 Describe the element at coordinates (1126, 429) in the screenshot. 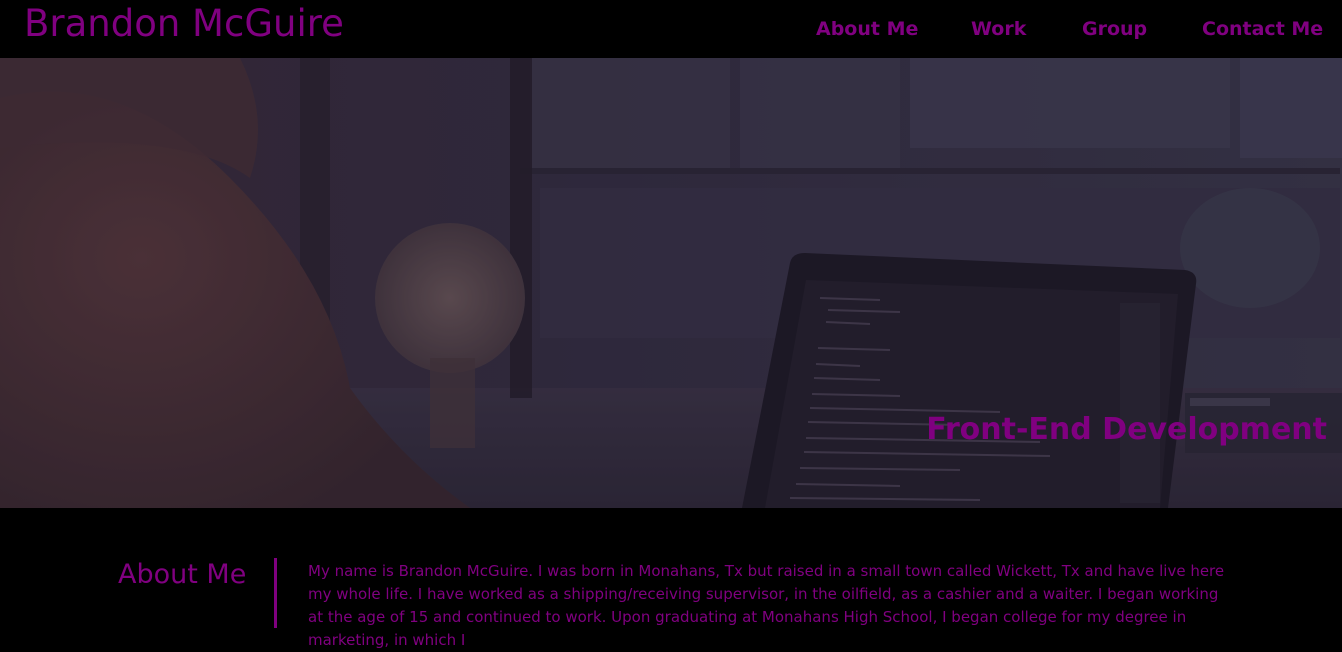

I see `hero-tagline: Front-End Development` at that location.